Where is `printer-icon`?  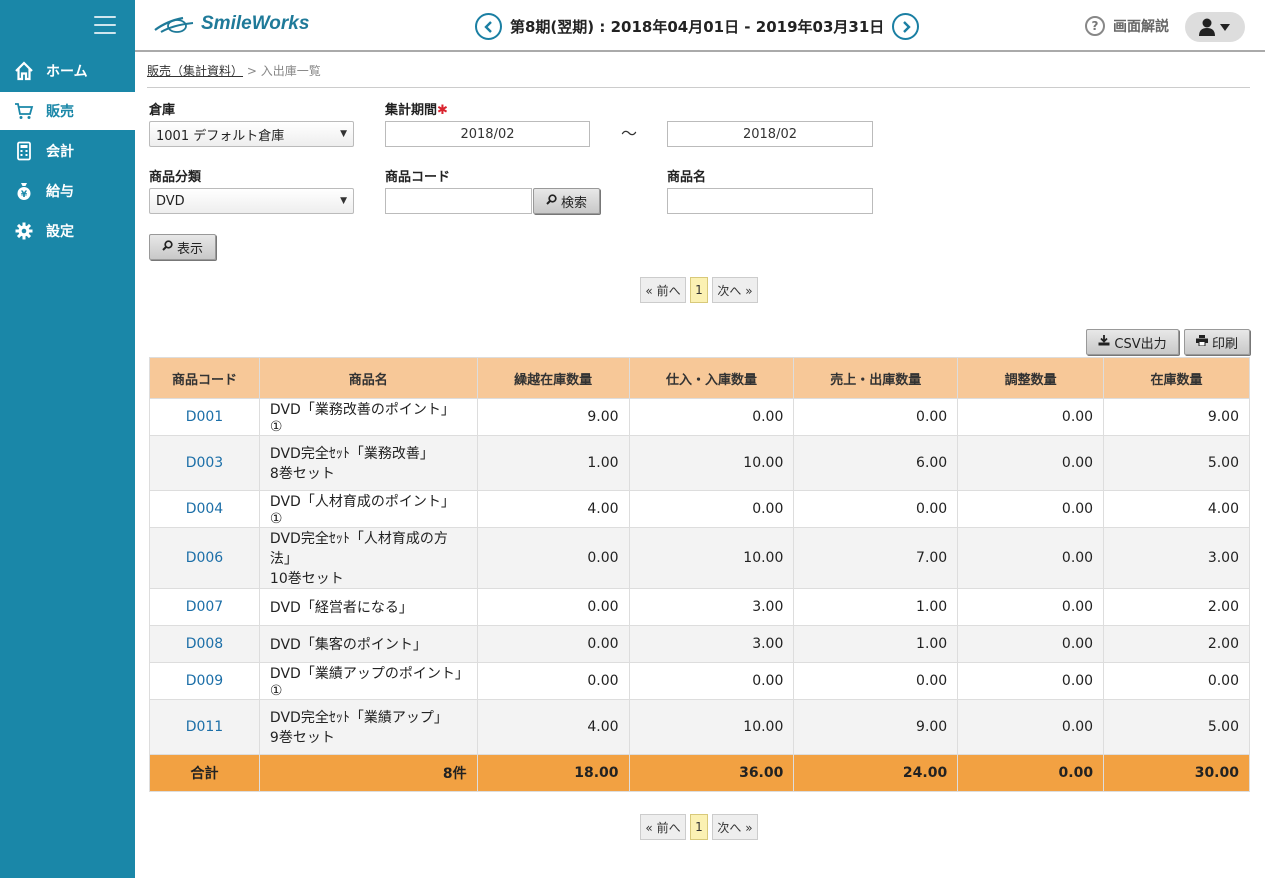 printer-icon is located at coordinates (1201, 342).